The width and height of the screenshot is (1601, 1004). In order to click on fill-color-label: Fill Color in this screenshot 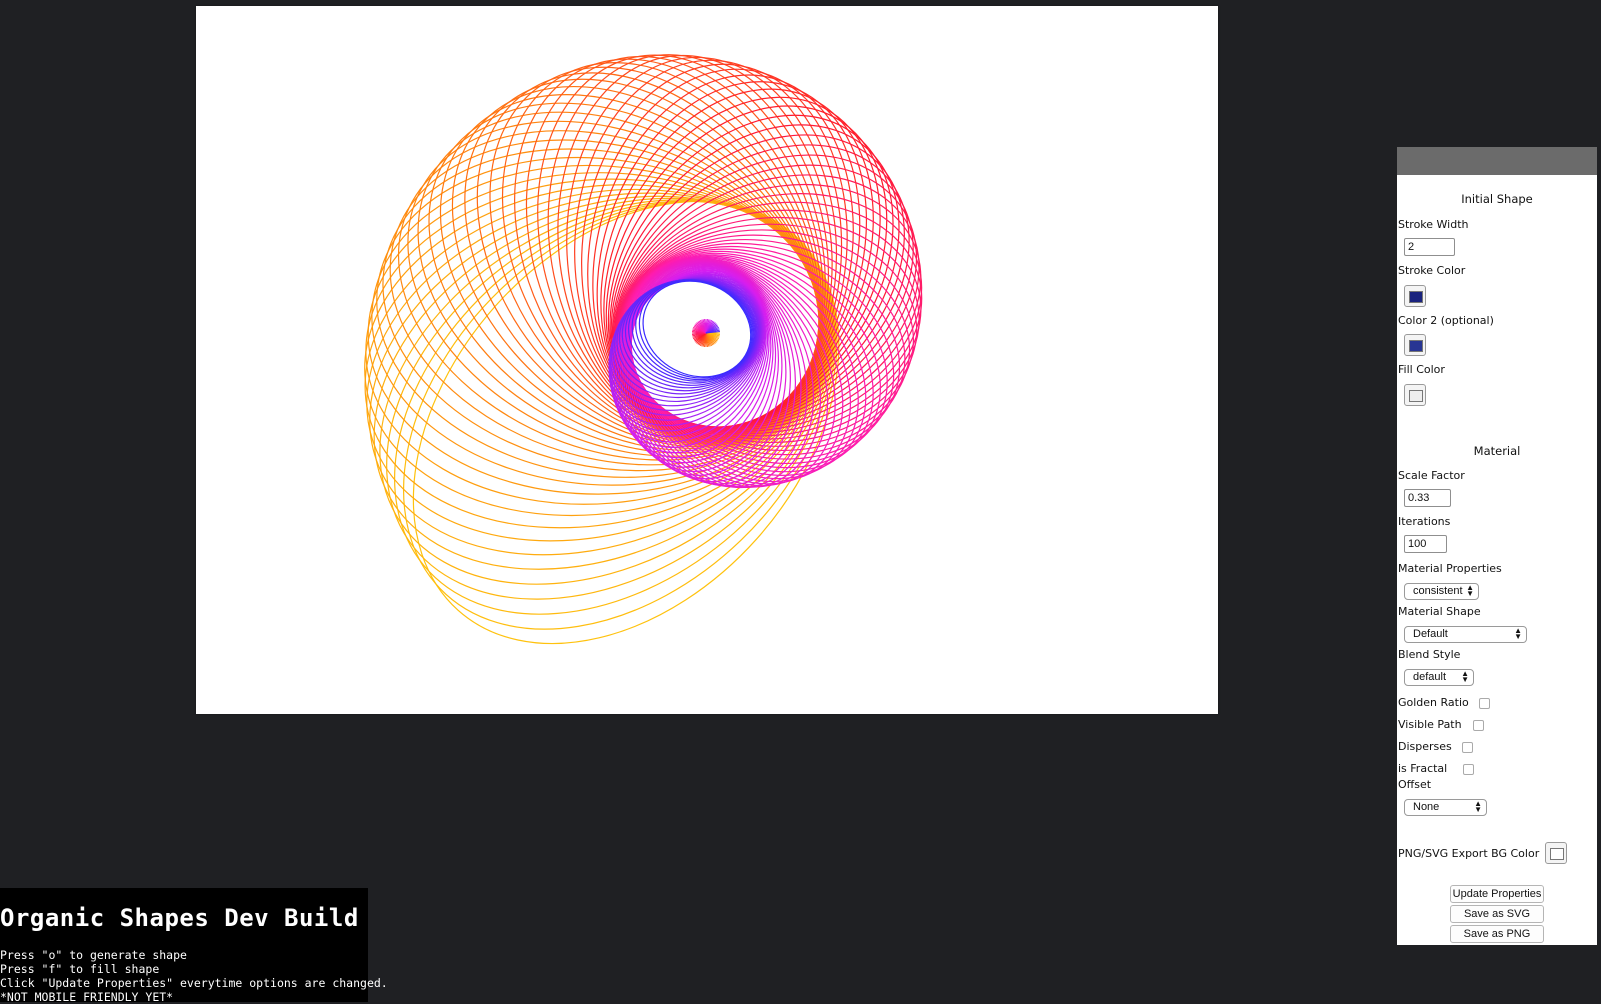, I will do `click(1421, 369)`.